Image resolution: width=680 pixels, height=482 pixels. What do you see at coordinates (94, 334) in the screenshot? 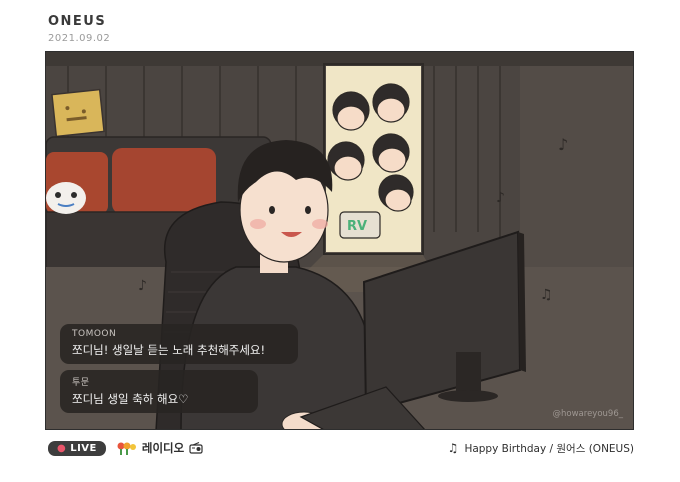
I see `chat-username: TOMOON` at bounding box center [94, 334].